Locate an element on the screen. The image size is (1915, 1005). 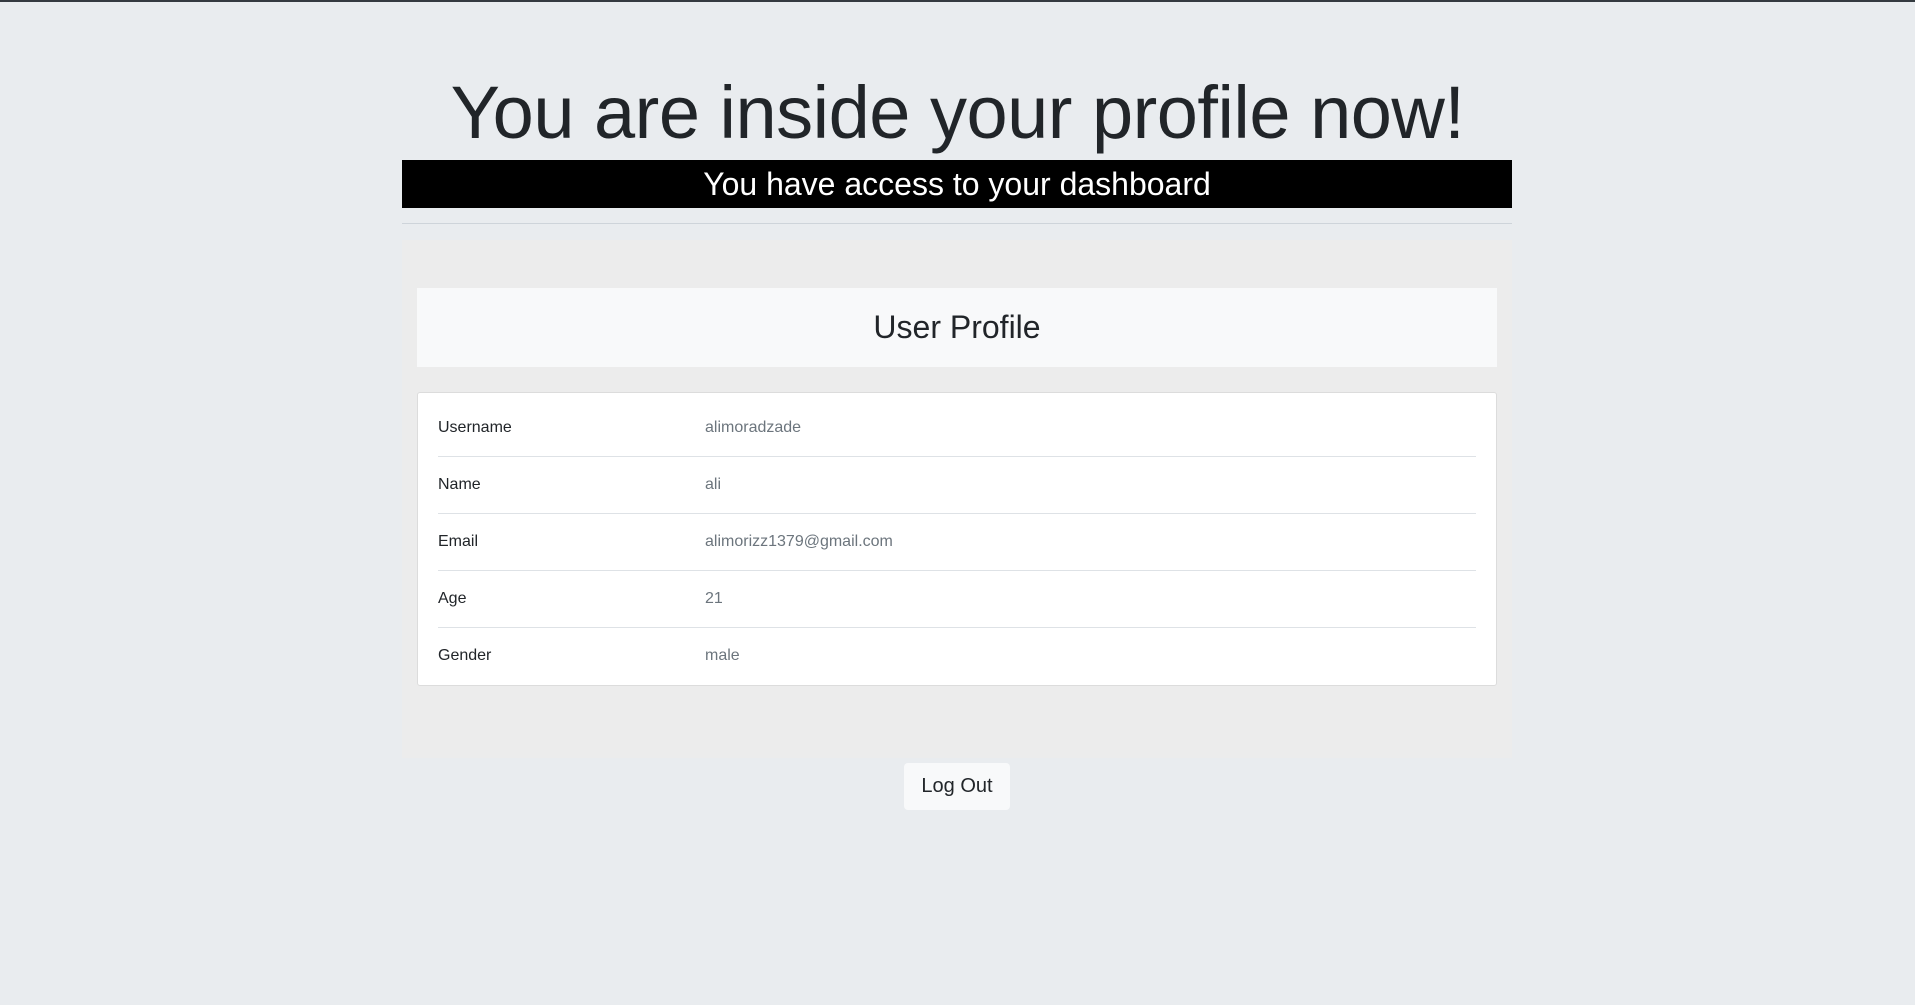
field-label: Username is located at coordinates (475, 427).